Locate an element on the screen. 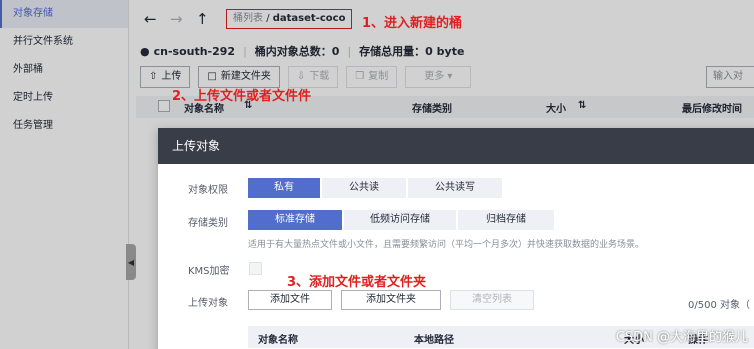 The height and width of the screenshot is (349, 754). storage-class-label: 存储类别 is located at coordinates (208, 223).